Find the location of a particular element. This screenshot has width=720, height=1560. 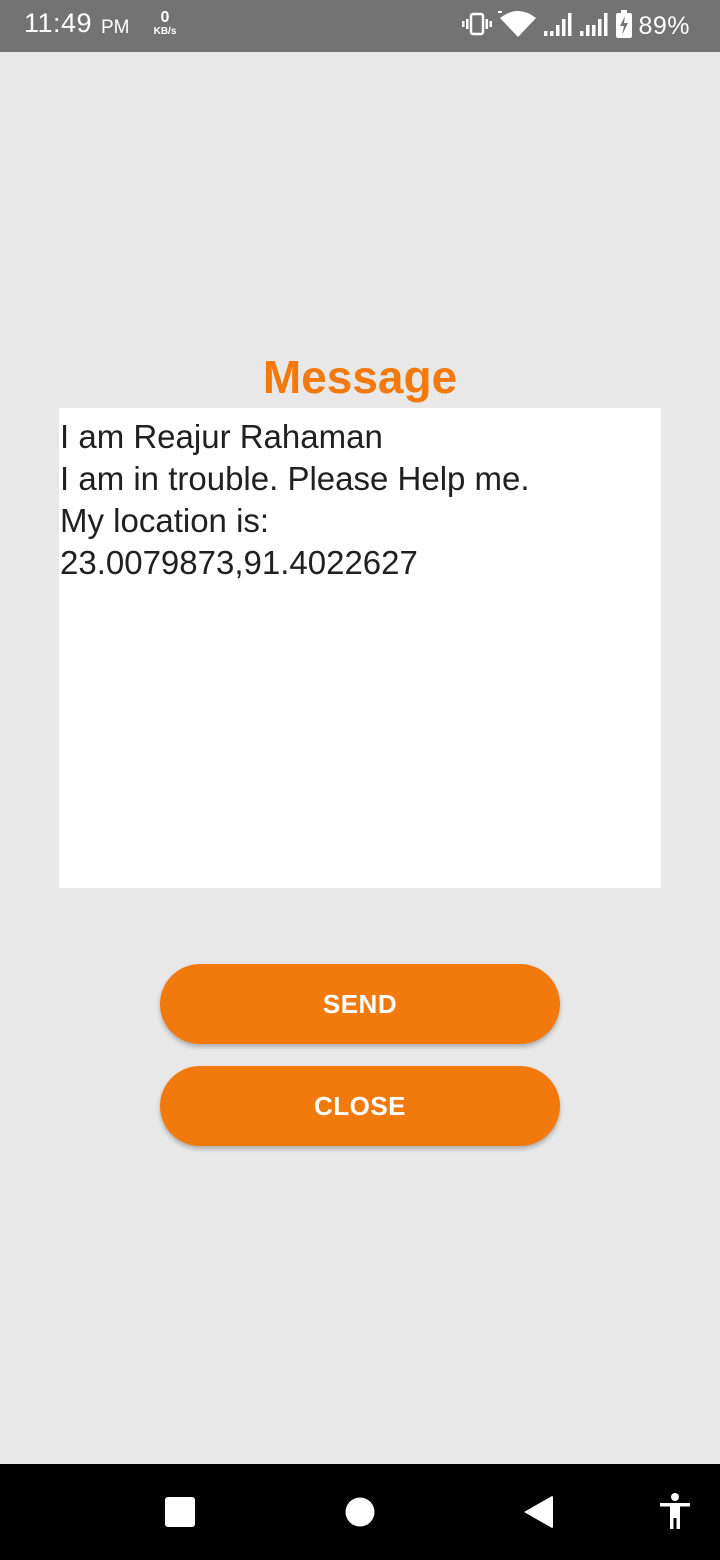

back-button is located at coordinates (538, 1512).